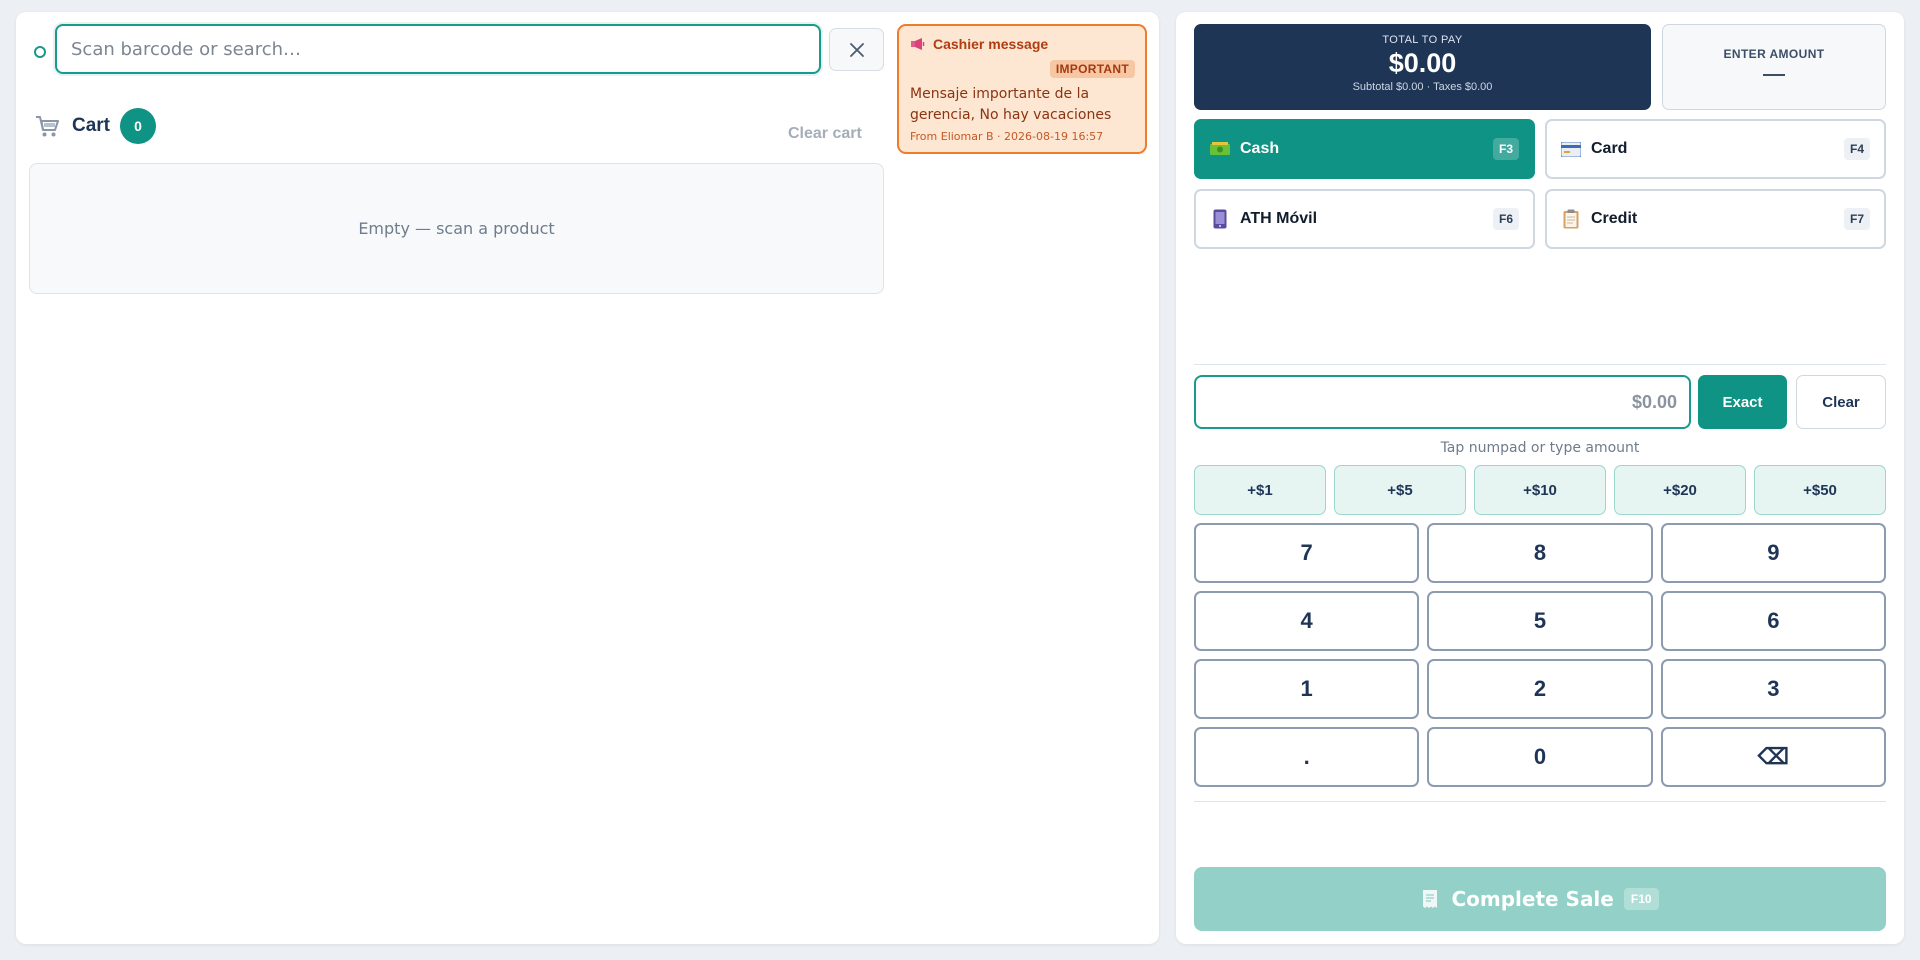  What do you see at coordinates (40, 52) in the screenshot?
I see `connection-status-icon` at bounding box center [40, 52].